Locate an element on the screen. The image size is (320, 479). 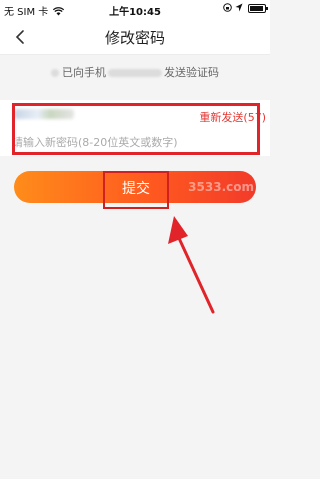
verification-code-row: 重新发送(57) is located at coordinates (135, 114).